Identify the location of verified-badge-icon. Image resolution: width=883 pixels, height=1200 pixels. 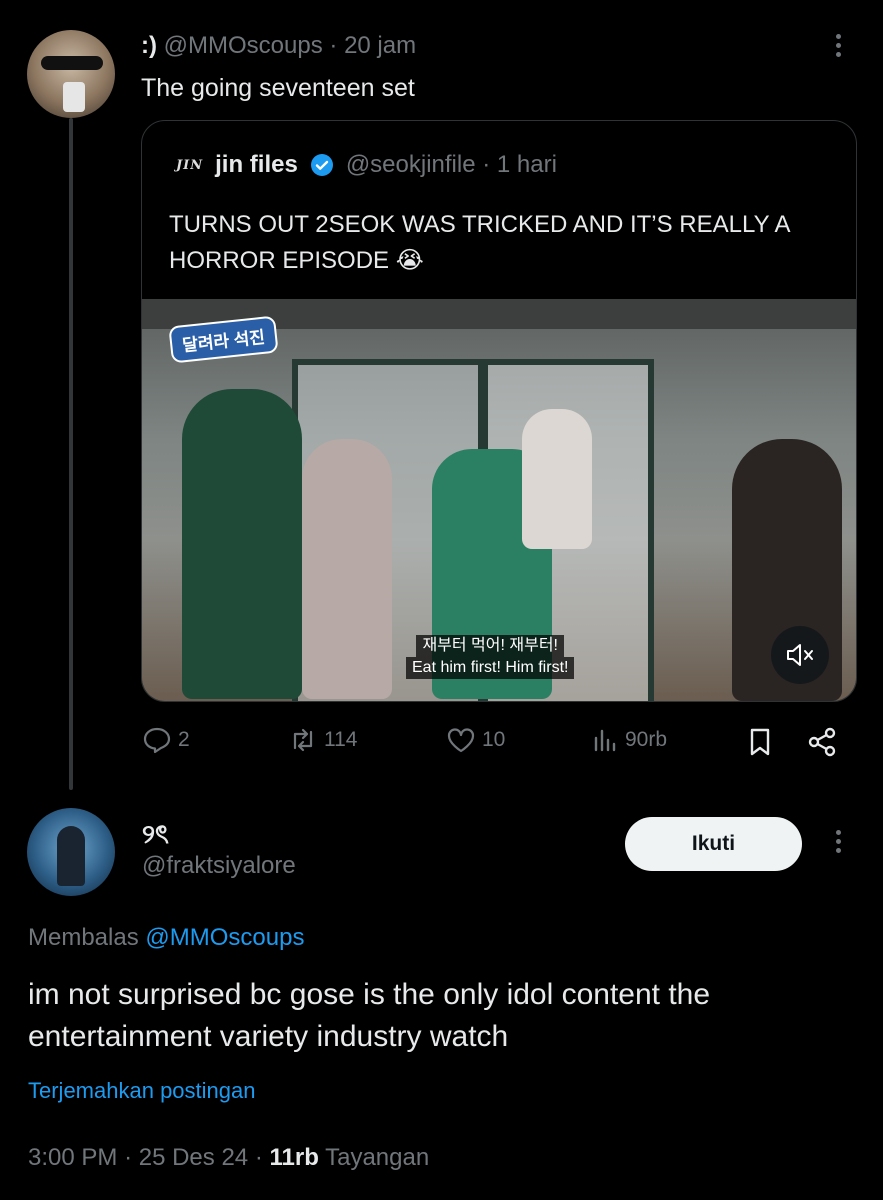
(321, 165).